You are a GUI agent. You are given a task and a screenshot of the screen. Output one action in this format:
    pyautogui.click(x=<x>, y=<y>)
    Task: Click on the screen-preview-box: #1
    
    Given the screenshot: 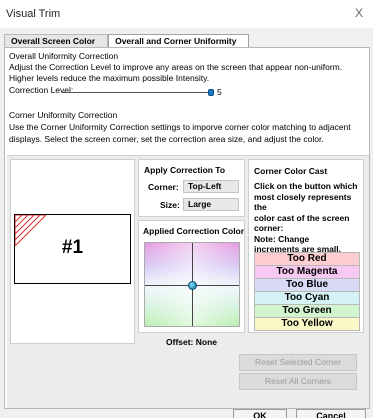 What is the action you would take?
    pyautogui.click(x=72, y=251)
    